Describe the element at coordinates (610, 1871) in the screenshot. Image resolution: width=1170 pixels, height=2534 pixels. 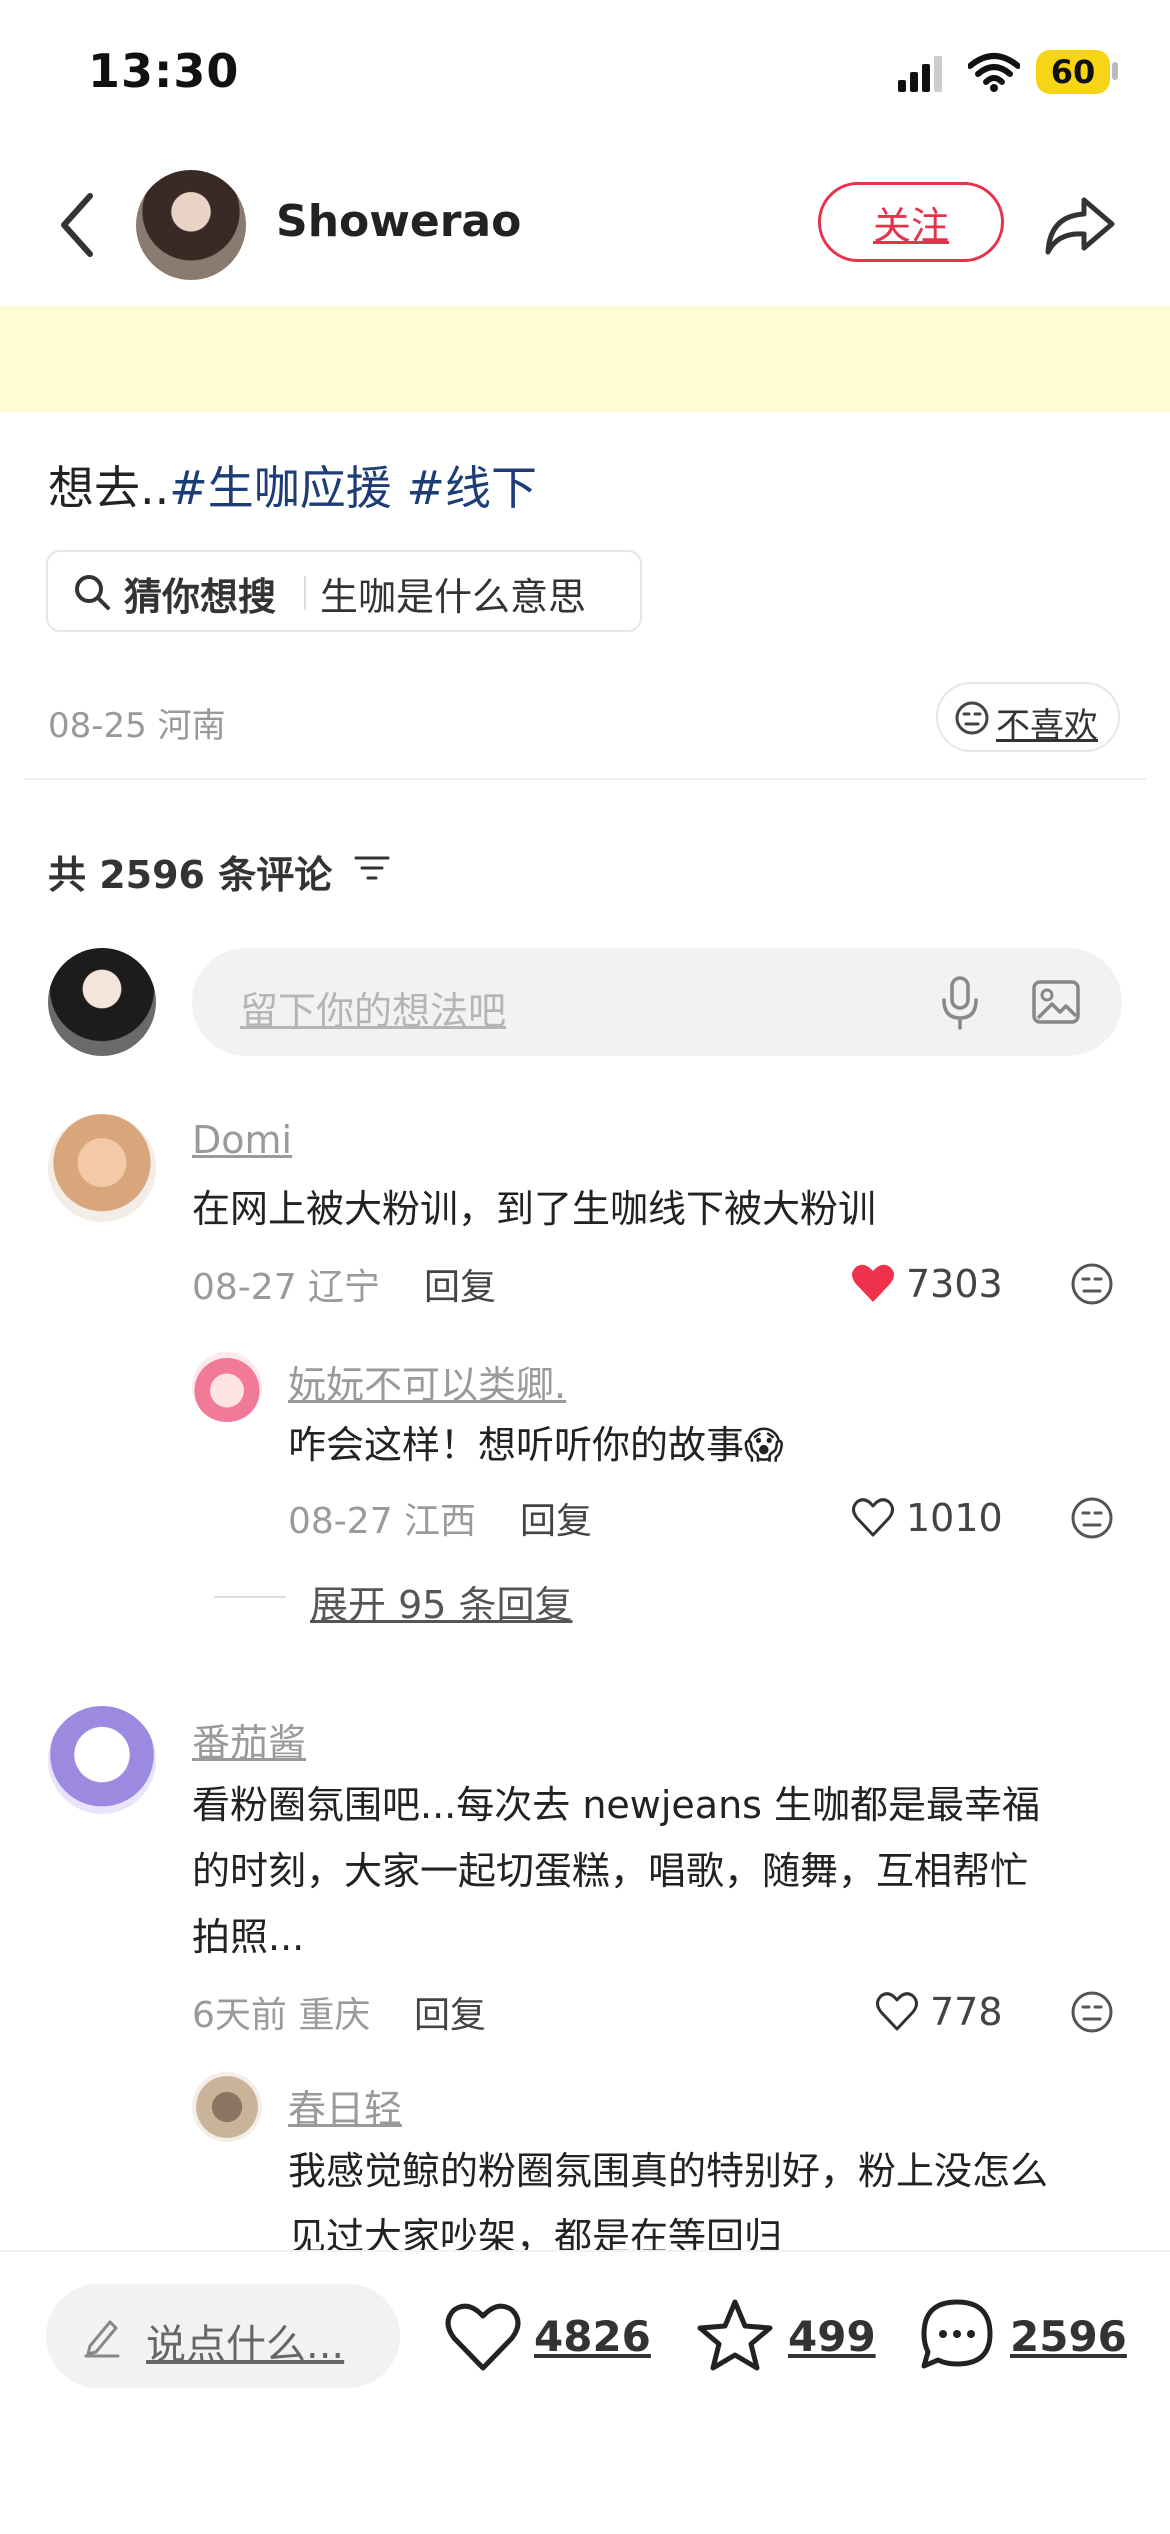
I see `comment-text-line: 的时刻，大家一起切蛋糕，唱歌，随舞，互相帮忙` at that location.